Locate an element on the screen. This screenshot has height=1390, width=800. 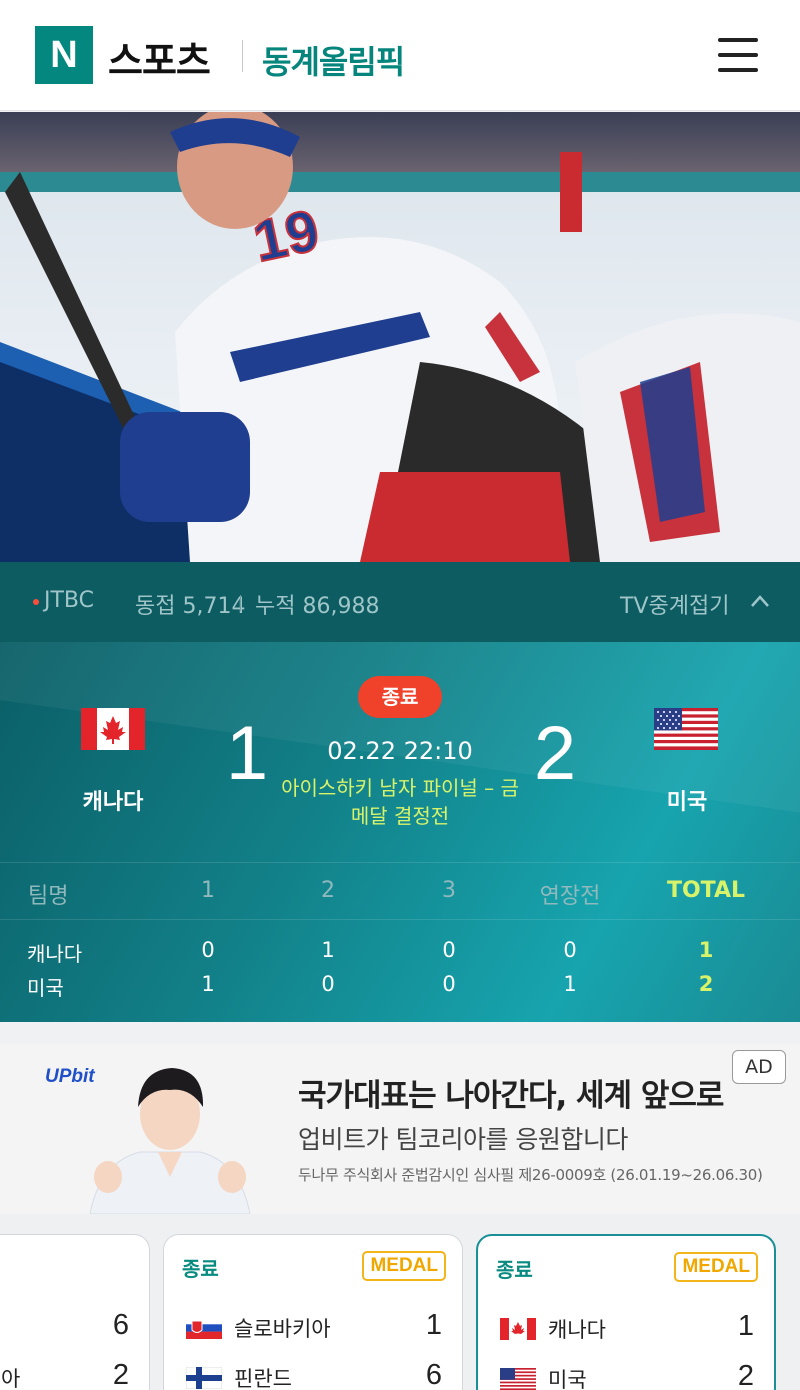
tv-fold-button: TV중계접기 is located at coordinates (674, 604).